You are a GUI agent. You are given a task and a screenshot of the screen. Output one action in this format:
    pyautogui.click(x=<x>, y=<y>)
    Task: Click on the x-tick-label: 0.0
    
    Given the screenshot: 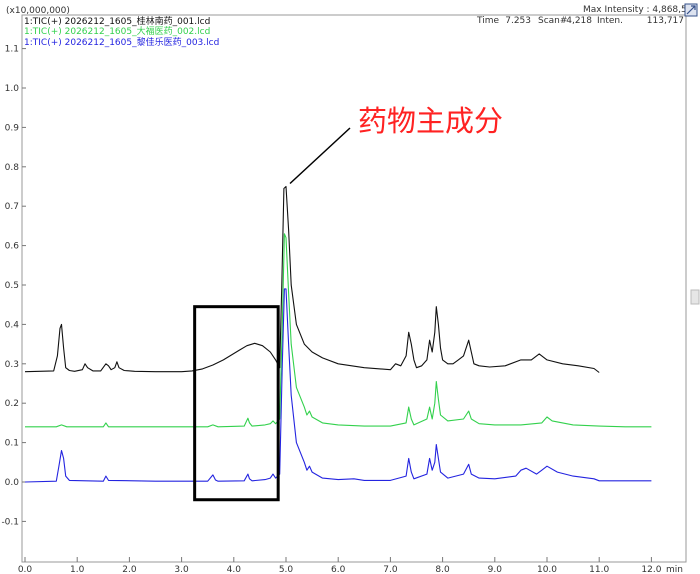 What is the action you would take?
    pyautogui.click(x=25, y=569)
    